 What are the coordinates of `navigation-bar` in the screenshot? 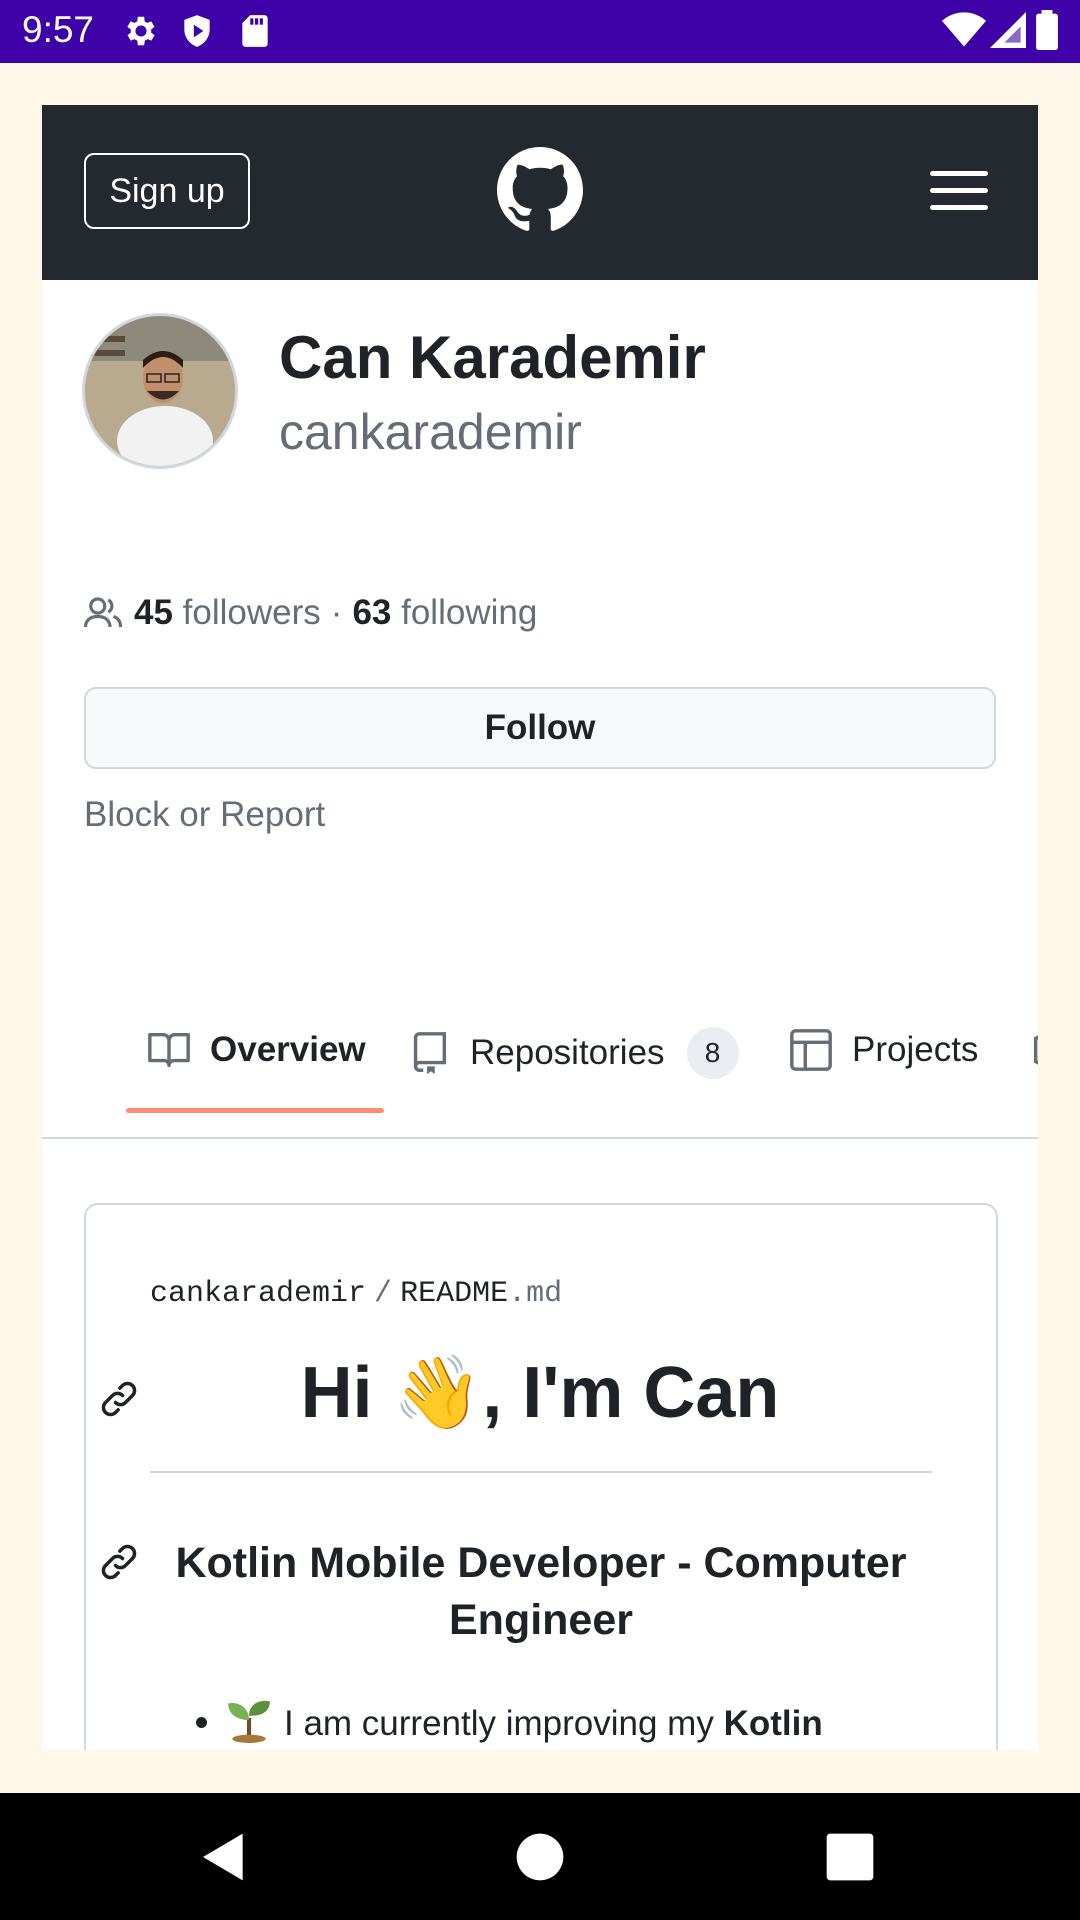 It's located at (540, 1856).